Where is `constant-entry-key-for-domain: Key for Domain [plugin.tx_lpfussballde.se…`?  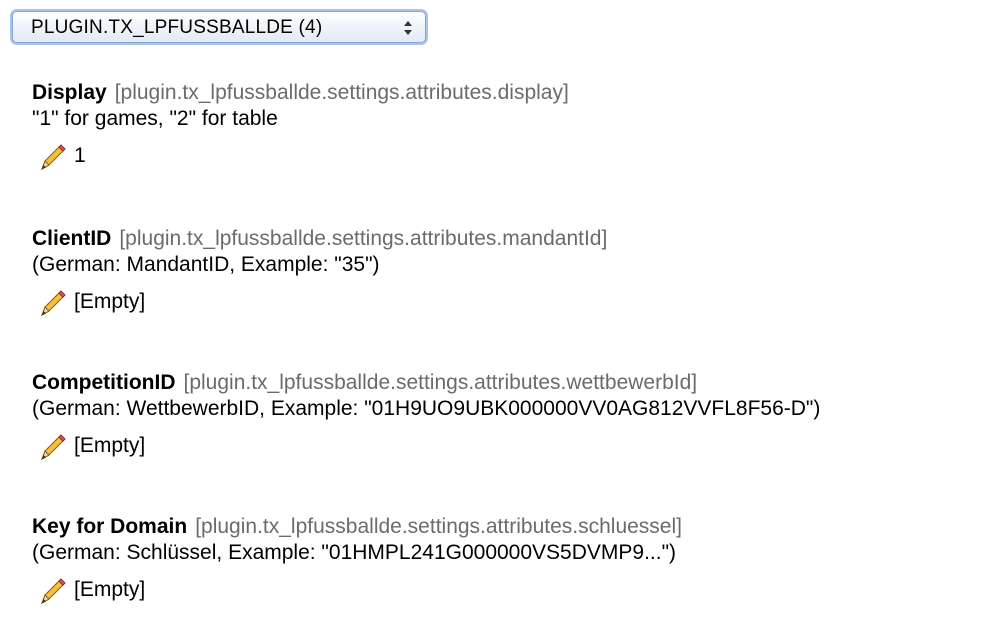
constant-entry-key-for-domain: Key for Domain [plugin.tx_lpfussballde.se… is located at coordinates (507, 559).